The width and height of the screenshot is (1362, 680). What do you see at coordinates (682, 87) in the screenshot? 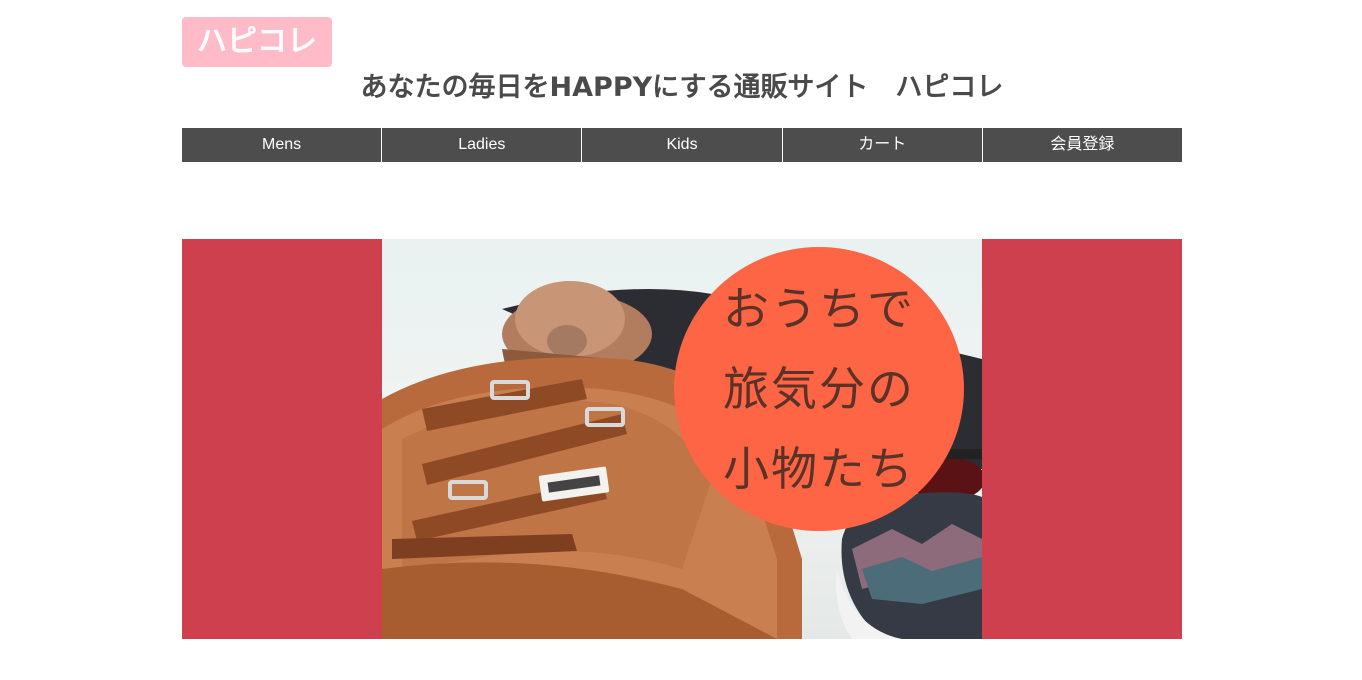
I see `page-title: あなたの毎日をHAPPYにする通販サイト ハピコレ` at bounding box center [682, 87].